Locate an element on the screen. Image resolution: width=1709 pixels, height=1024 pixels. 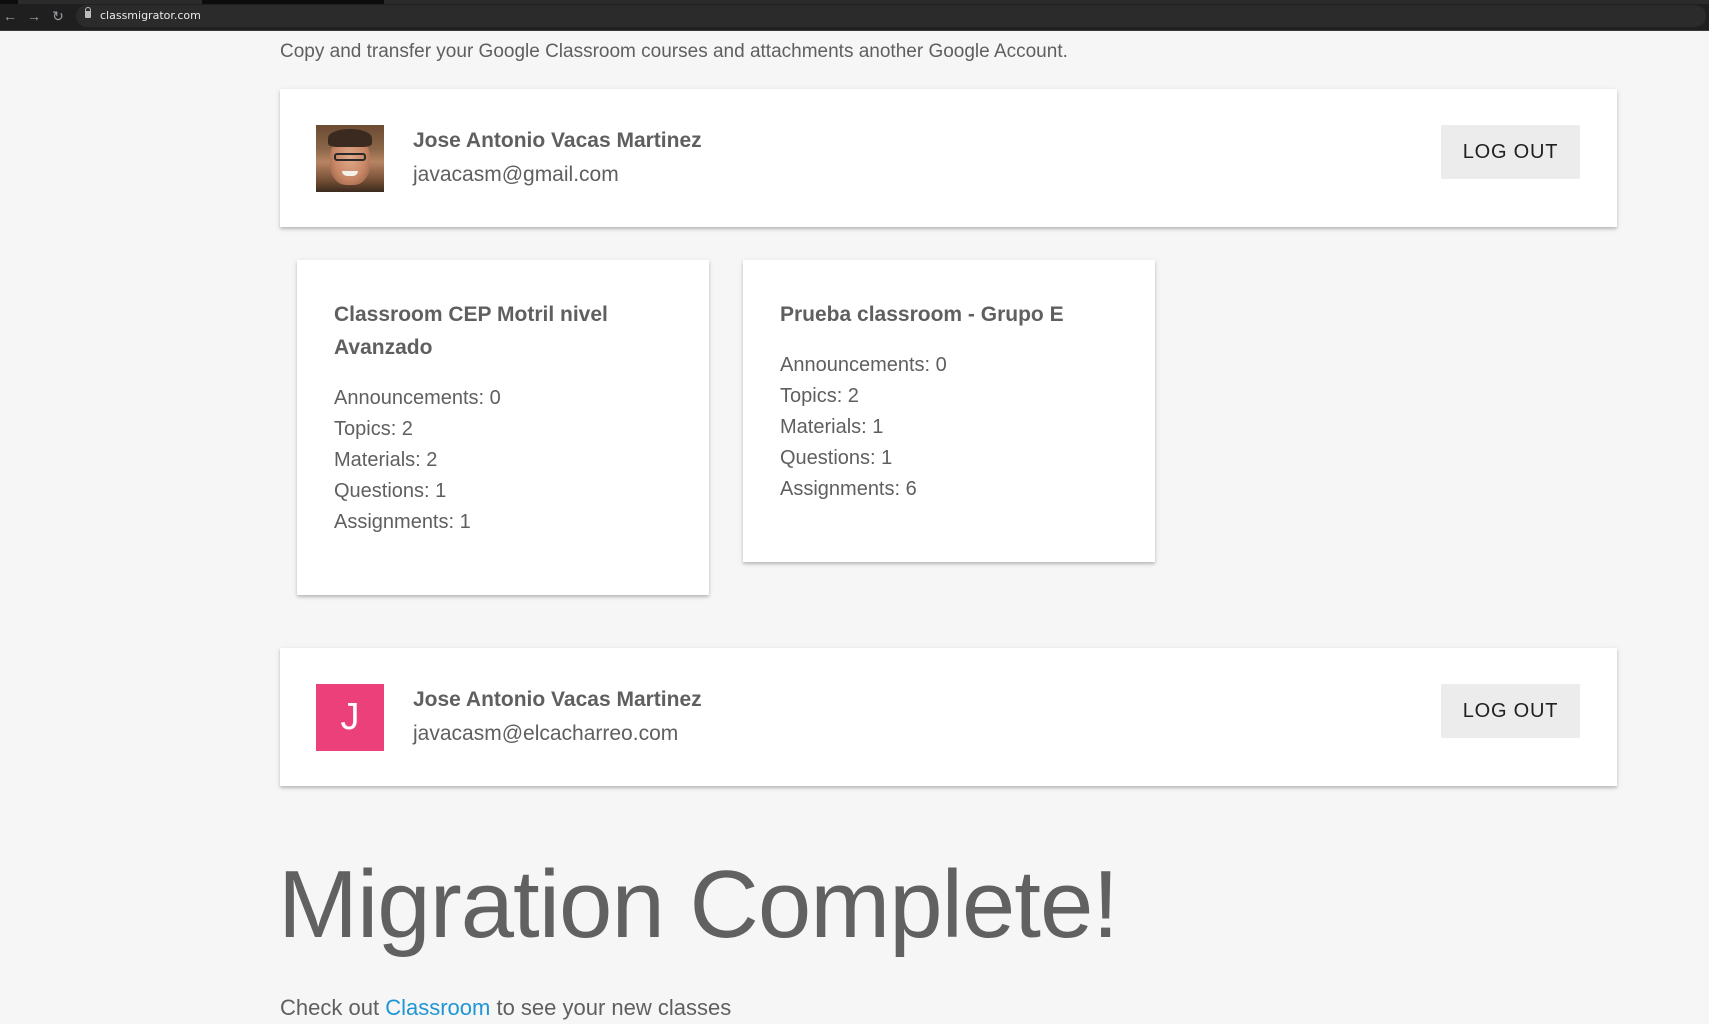
avatar is located at coordinates (350, 158).